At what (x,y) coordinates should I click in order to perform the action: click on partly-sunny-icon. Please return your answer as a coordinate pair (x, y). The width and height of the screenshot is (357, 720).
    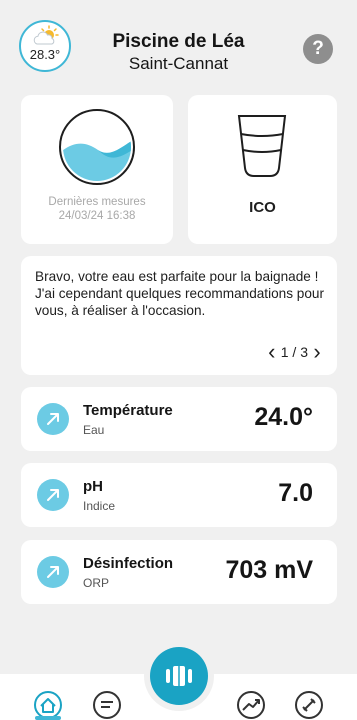
    Looking at the image, I should click on (46, 35).